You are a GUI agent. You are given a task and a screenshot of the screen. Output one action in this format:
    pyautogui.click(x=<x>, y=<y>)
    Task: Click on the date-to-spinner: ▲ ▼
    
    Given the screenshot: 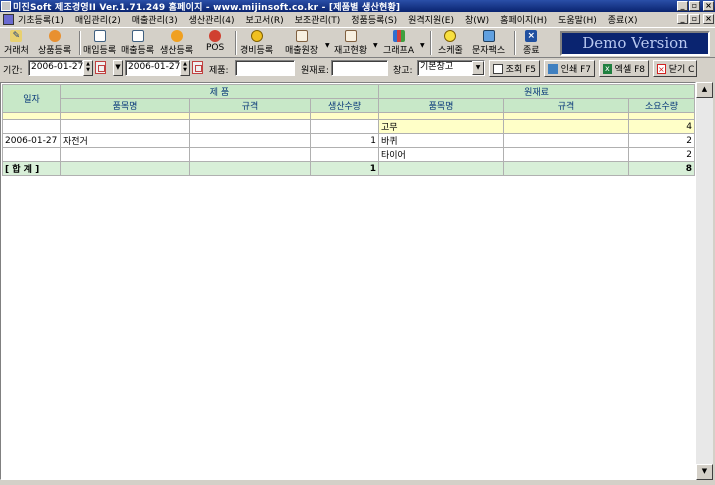 What is the action you would take?
    pyautogui.click(x=185, y=68)
    